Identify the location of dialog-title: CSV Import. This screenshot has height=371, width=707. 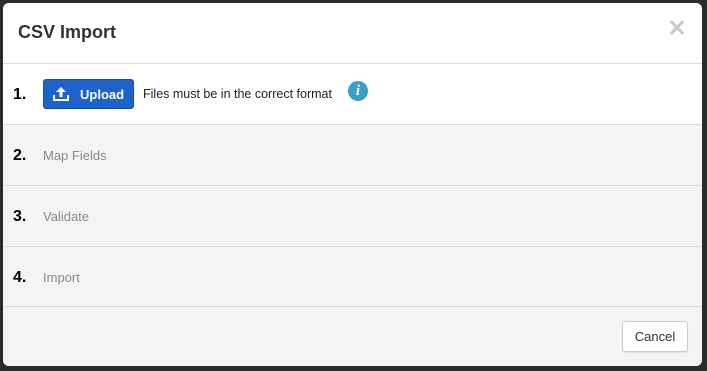
(67, 32).